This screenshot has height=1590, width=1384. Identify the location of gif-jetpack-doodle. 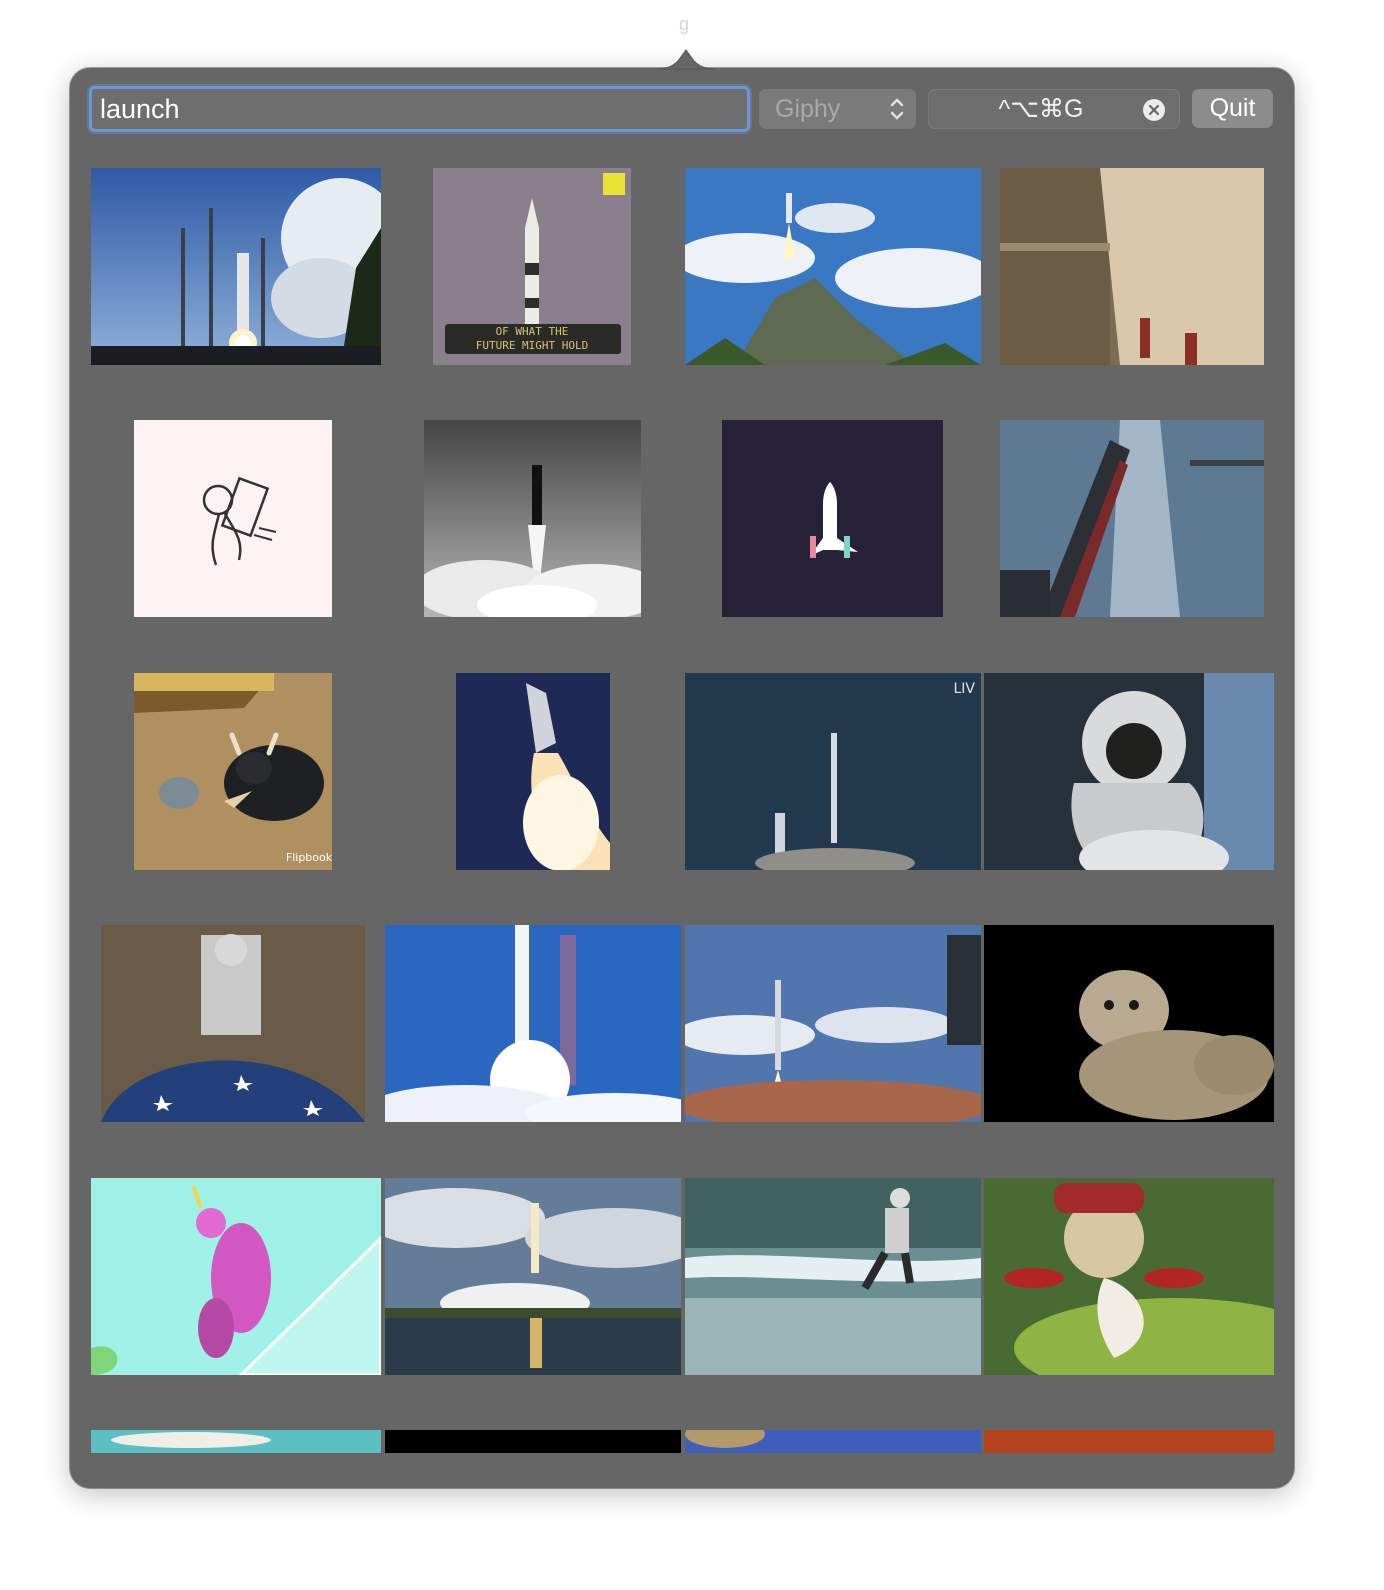
(233, 518).